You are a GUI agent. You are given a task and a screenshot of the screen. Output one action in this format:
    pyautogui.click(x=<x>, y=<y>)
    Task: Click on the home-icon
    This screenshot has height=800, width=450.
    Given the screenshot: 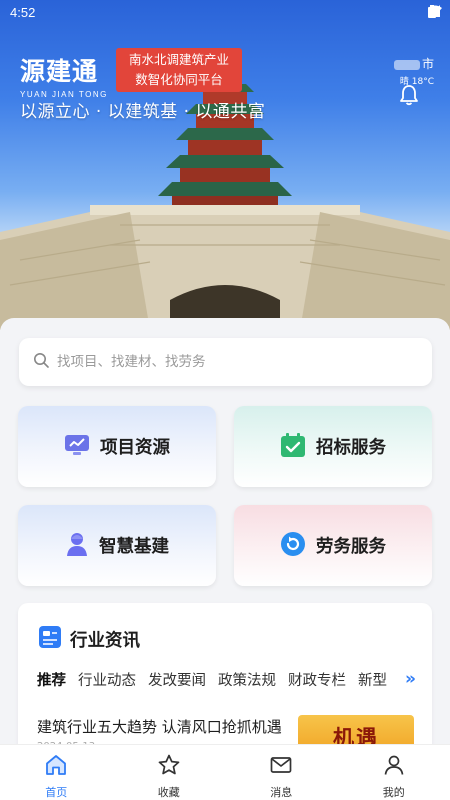 What is the action you would take?
    pyautogui.click(x=56, y=767)
    